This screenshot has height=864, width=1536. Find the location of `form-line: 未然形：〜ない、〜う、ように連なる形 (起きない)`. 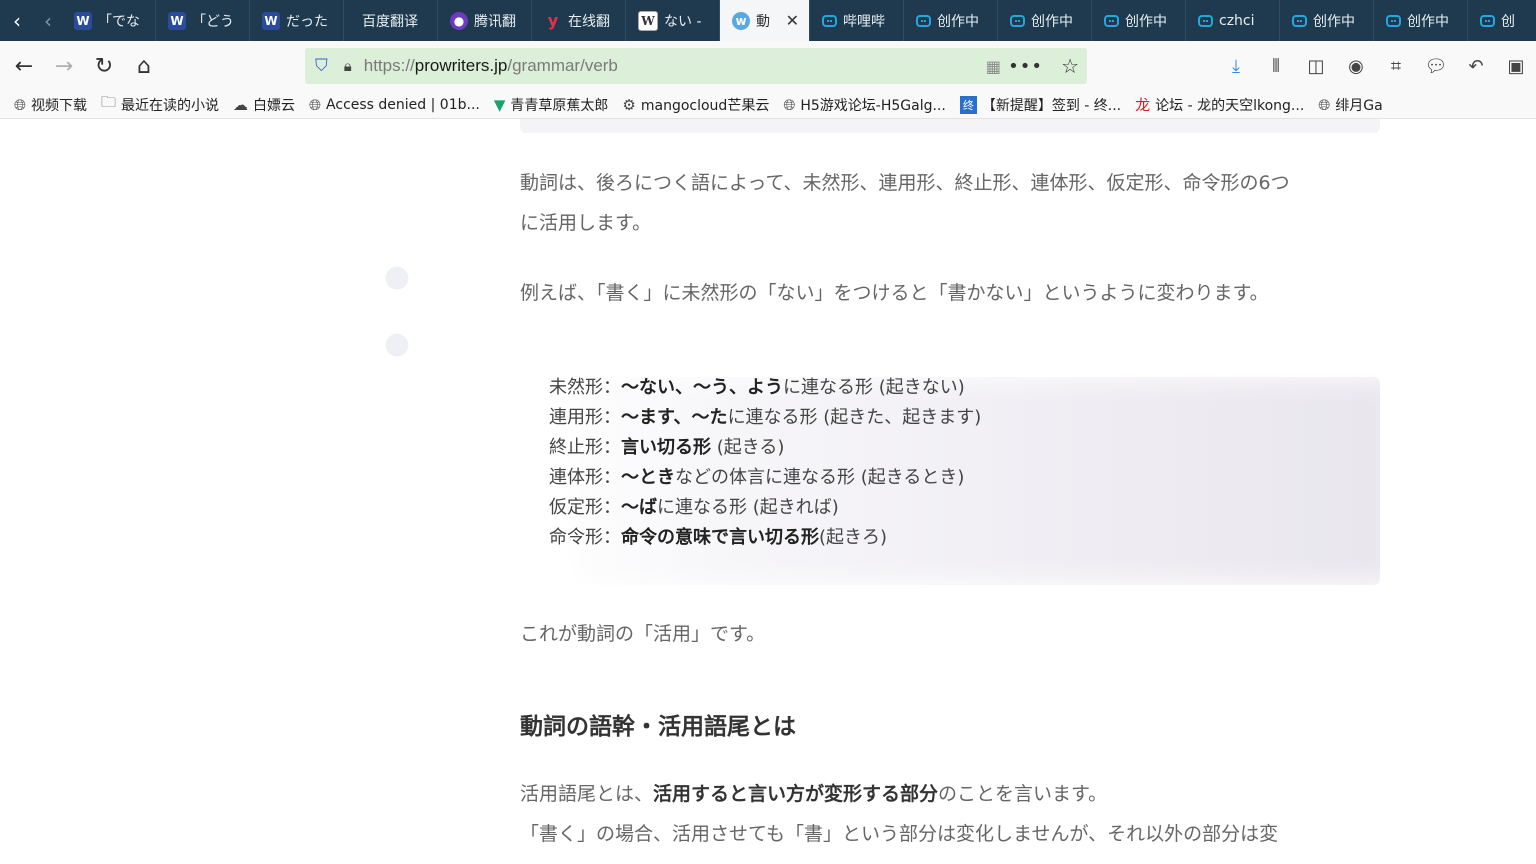

form-line: 未然形：〜ない、〜う、ように連なる形 (起きない) is located at coordinates (757, 387).